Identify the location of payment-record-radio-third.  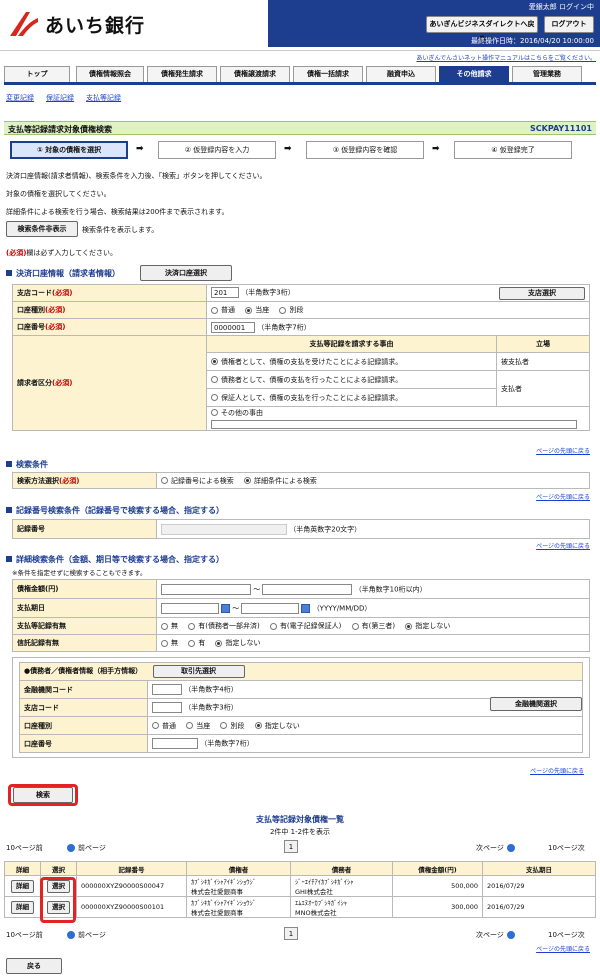
(355, 626).